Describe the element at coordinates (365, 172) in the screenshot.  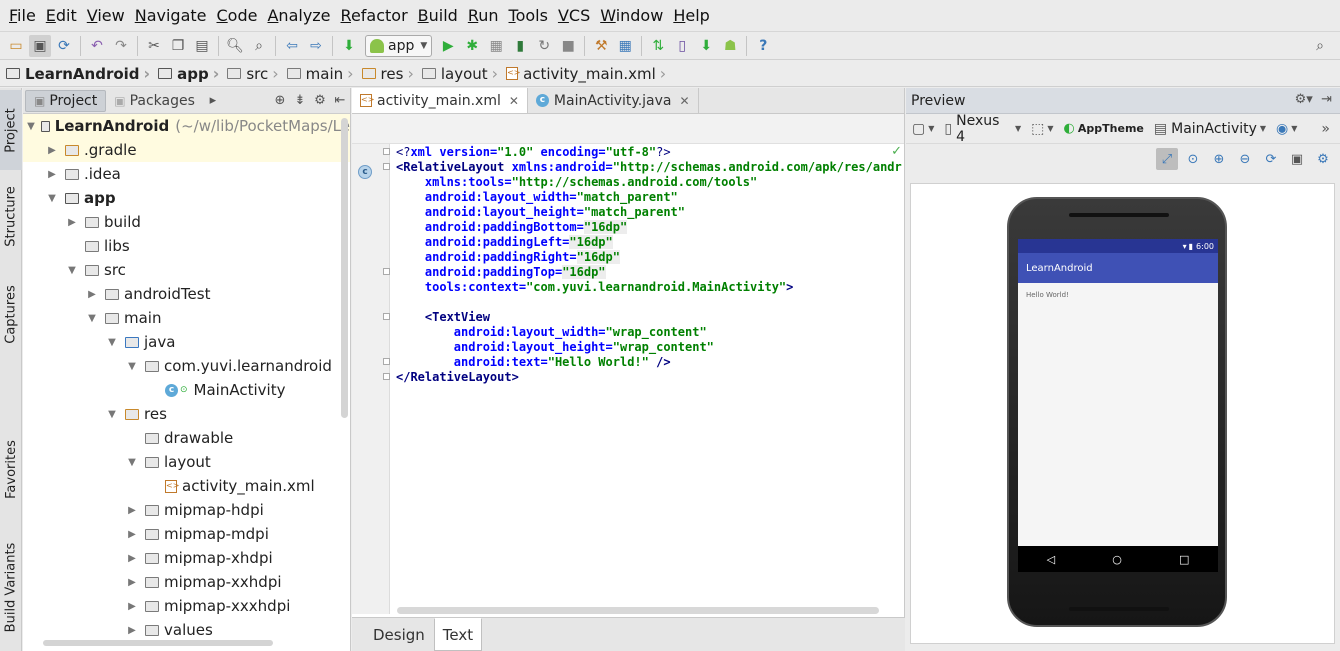
I see `class-marker-icon: c` at that location.